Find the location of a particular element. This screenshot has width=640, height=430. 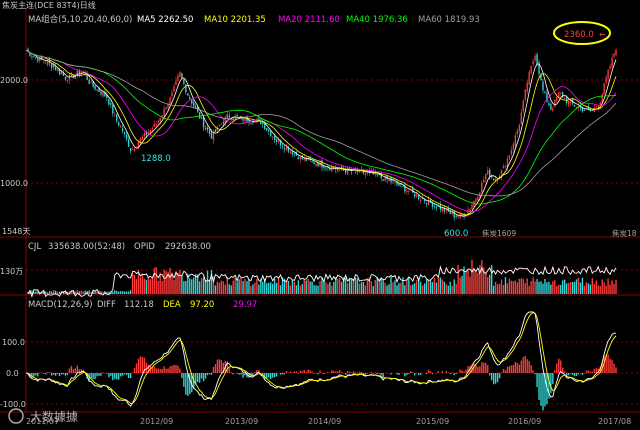

volume-y-label: 130万 is located at coordinates (11, 271).